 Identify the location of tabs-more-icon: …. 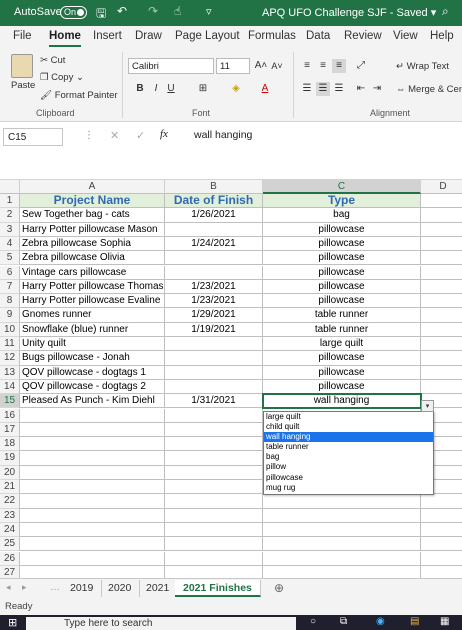
(55, 587).